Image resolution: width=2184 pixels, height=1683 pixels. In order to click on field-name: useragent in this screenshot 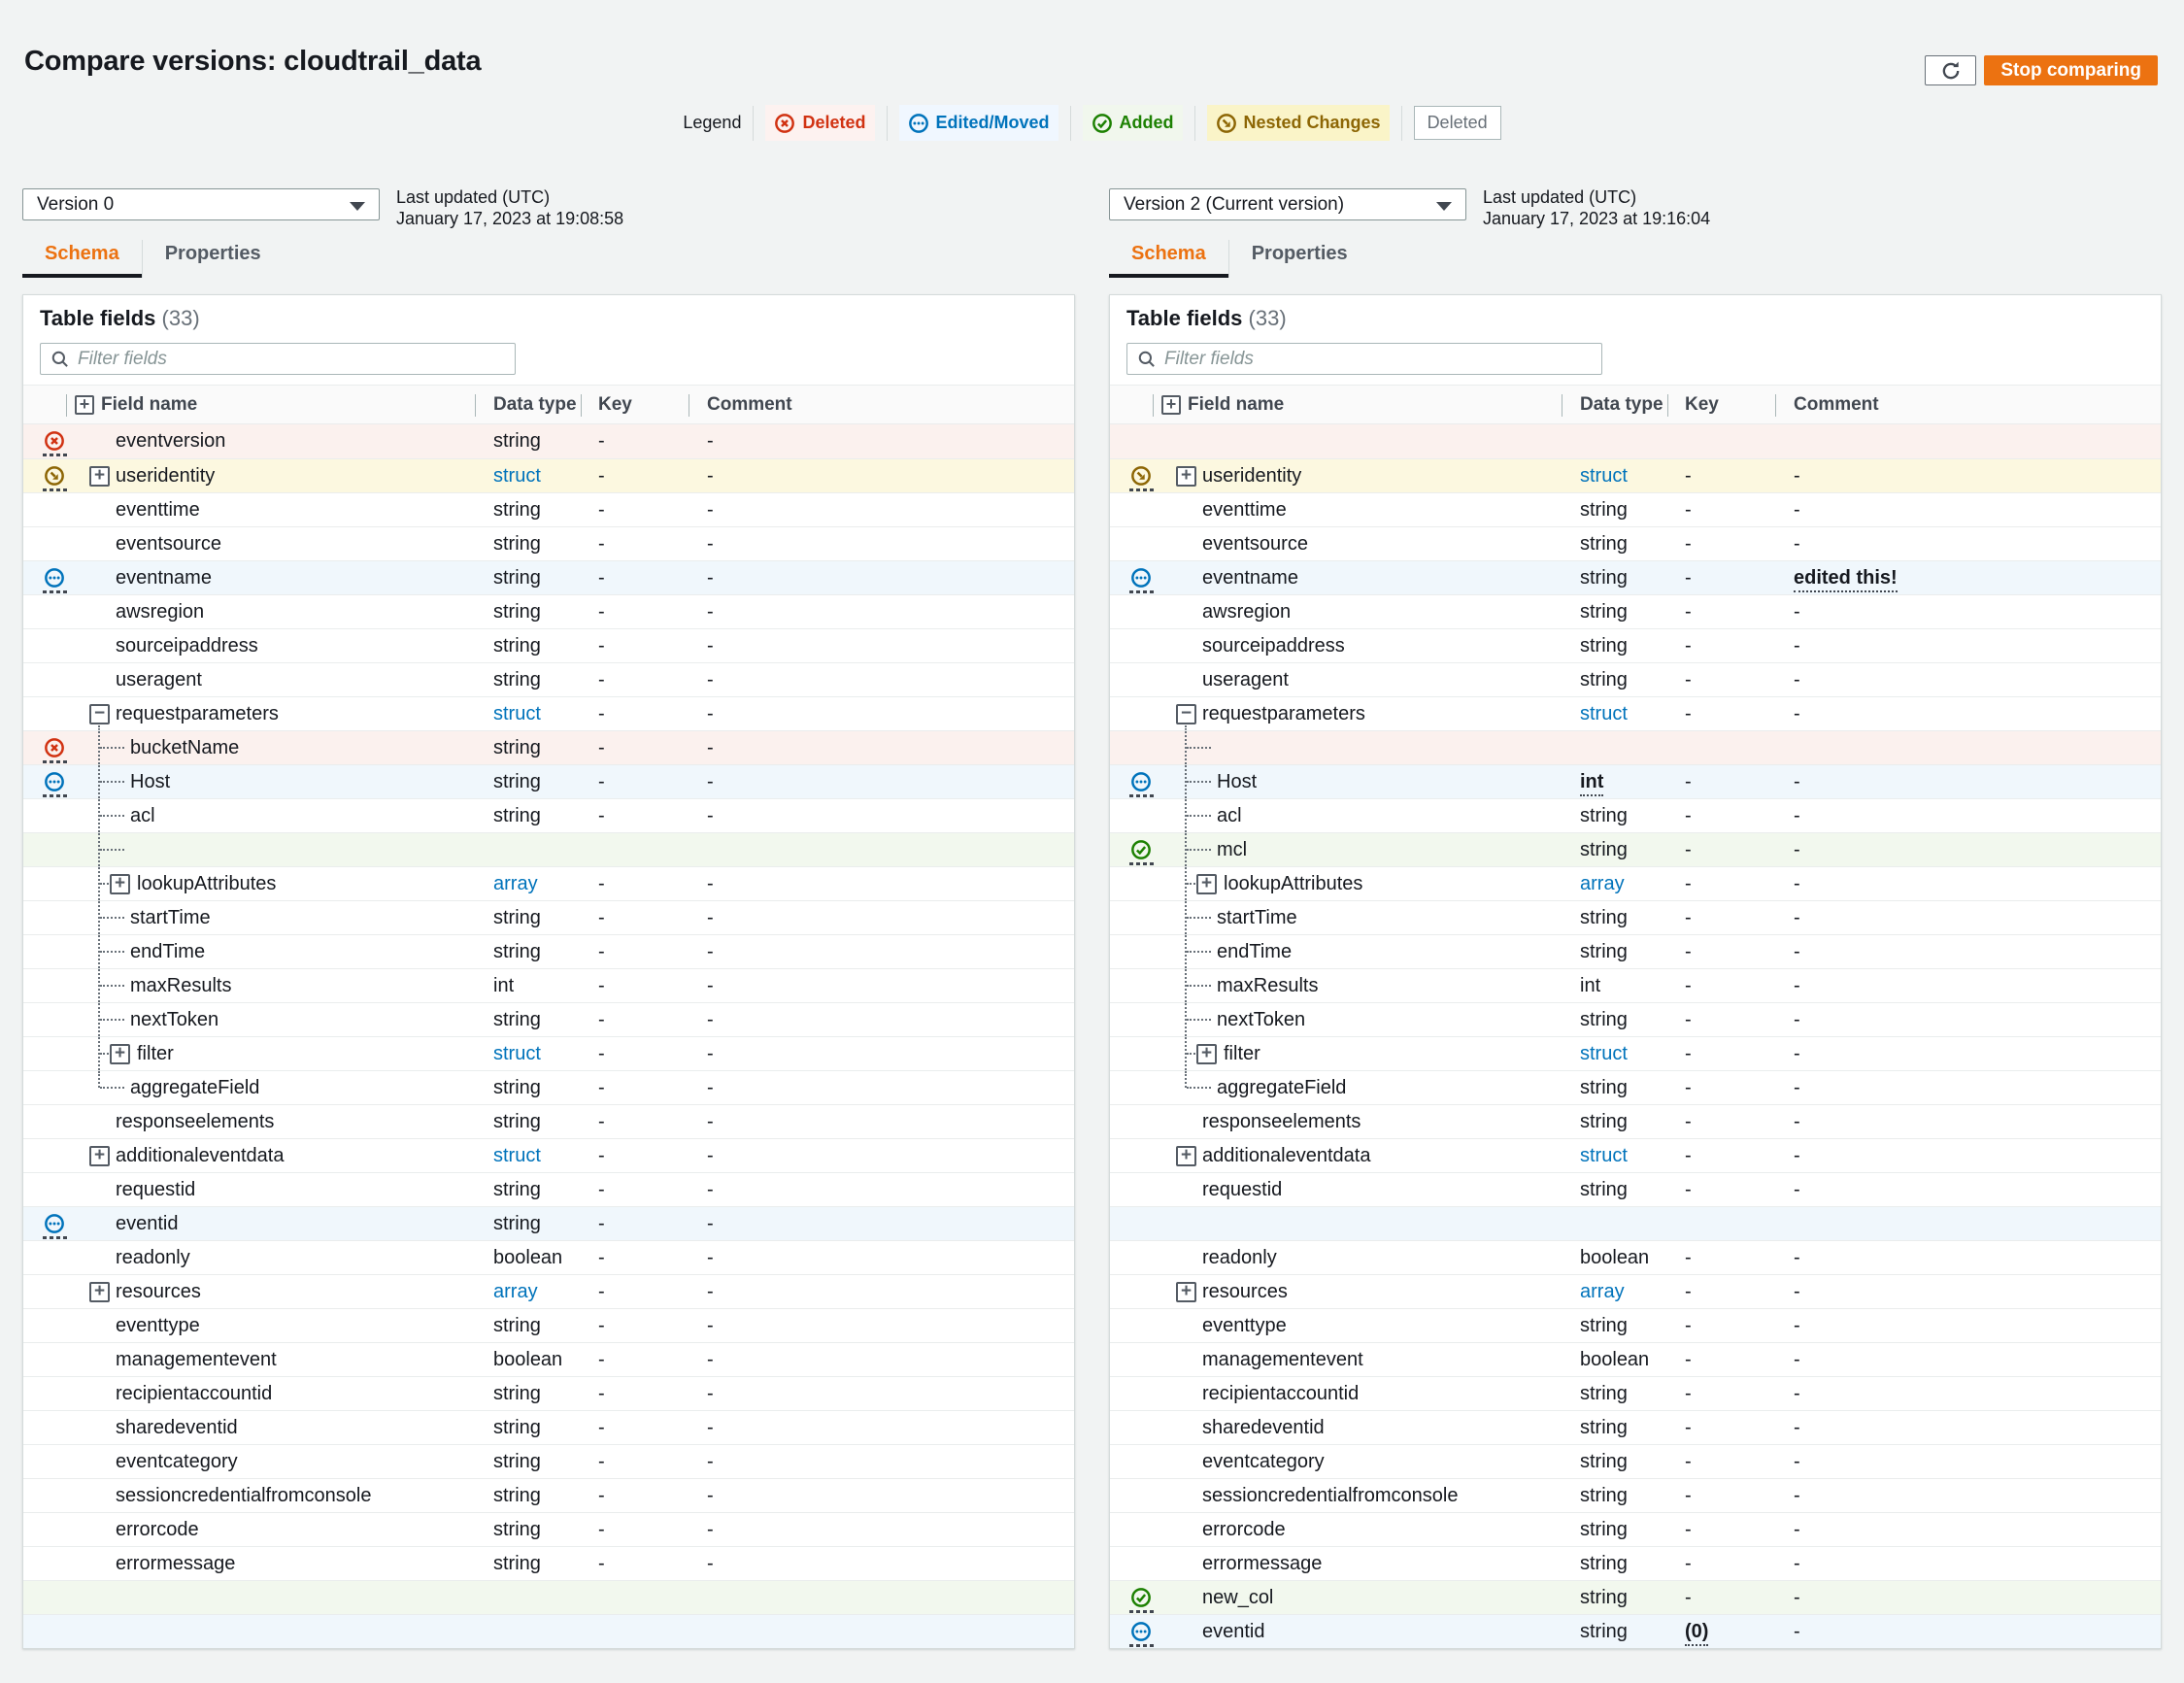, I will do `click(159, 679)`.